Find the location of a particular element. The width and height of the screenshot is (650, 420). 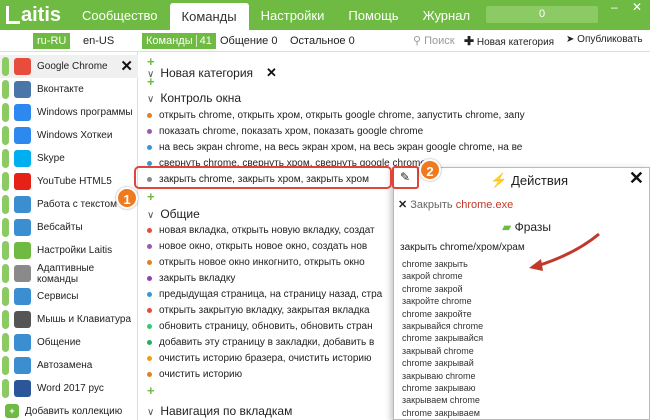

chrome-icon is located at coordinates (22, 66).